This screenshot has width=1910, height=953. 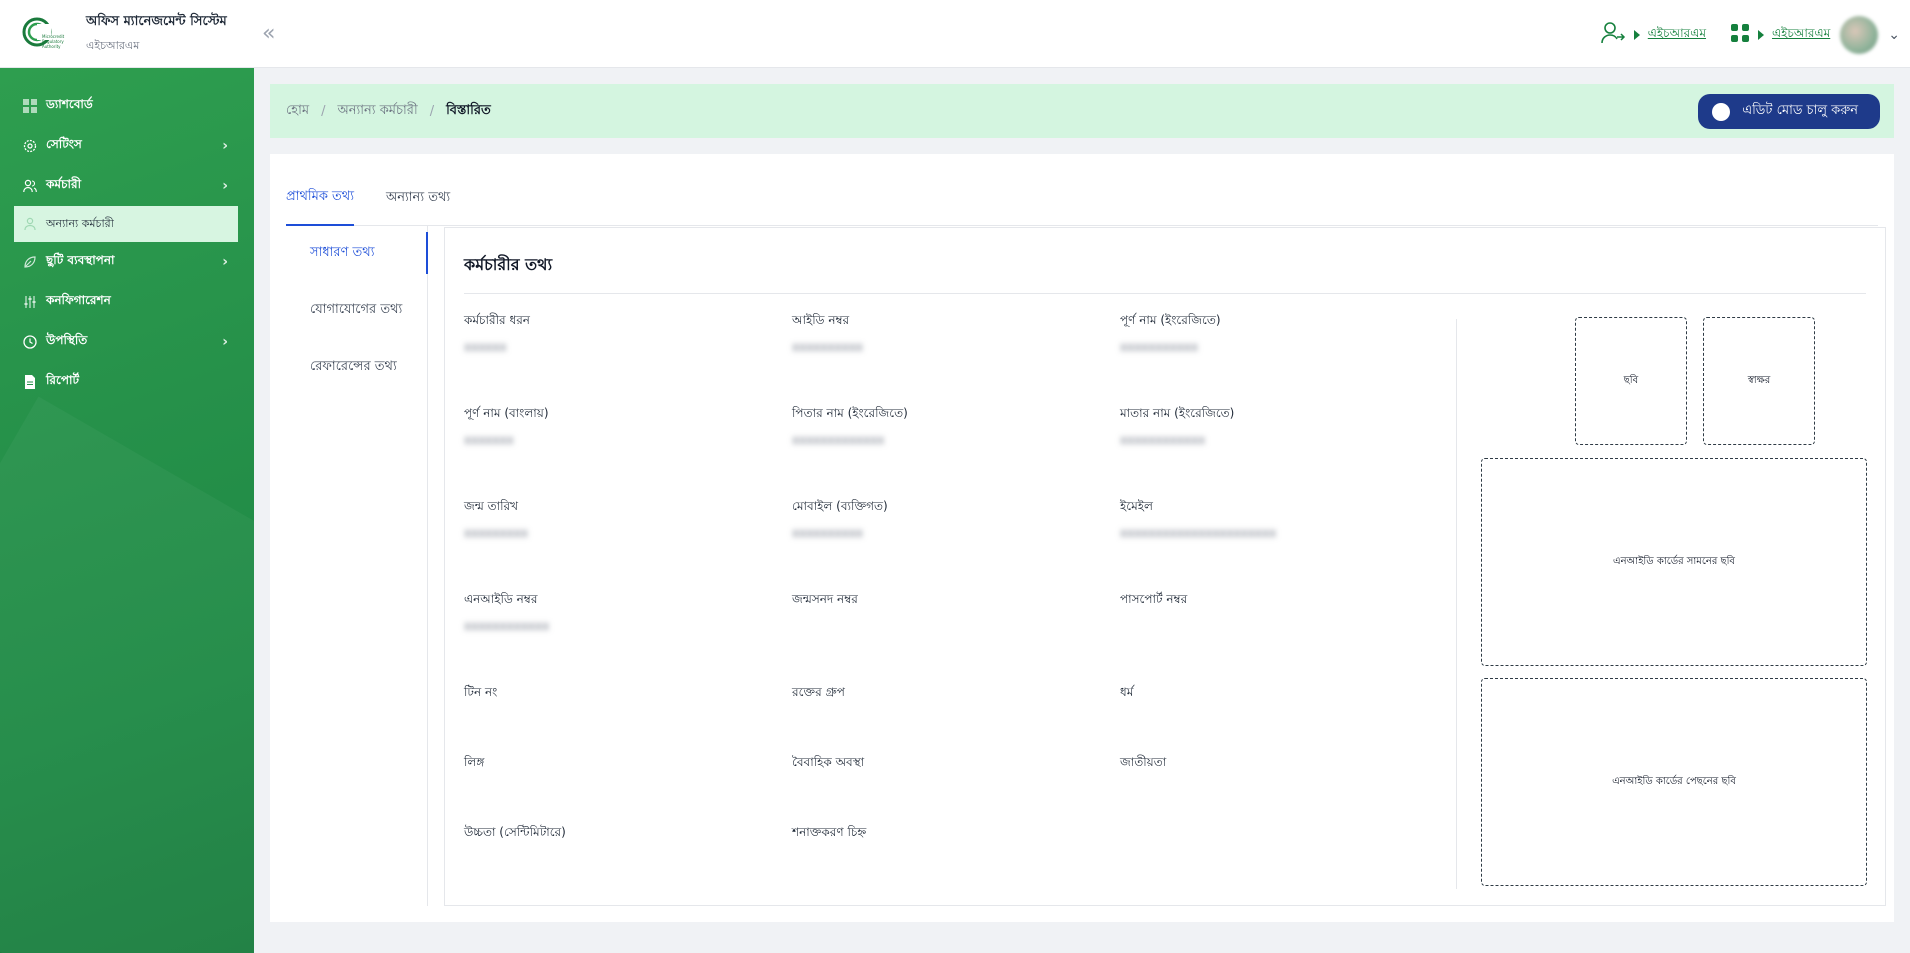 I want to click on field-label: ইমেইল, so click(x=1136, y=506).